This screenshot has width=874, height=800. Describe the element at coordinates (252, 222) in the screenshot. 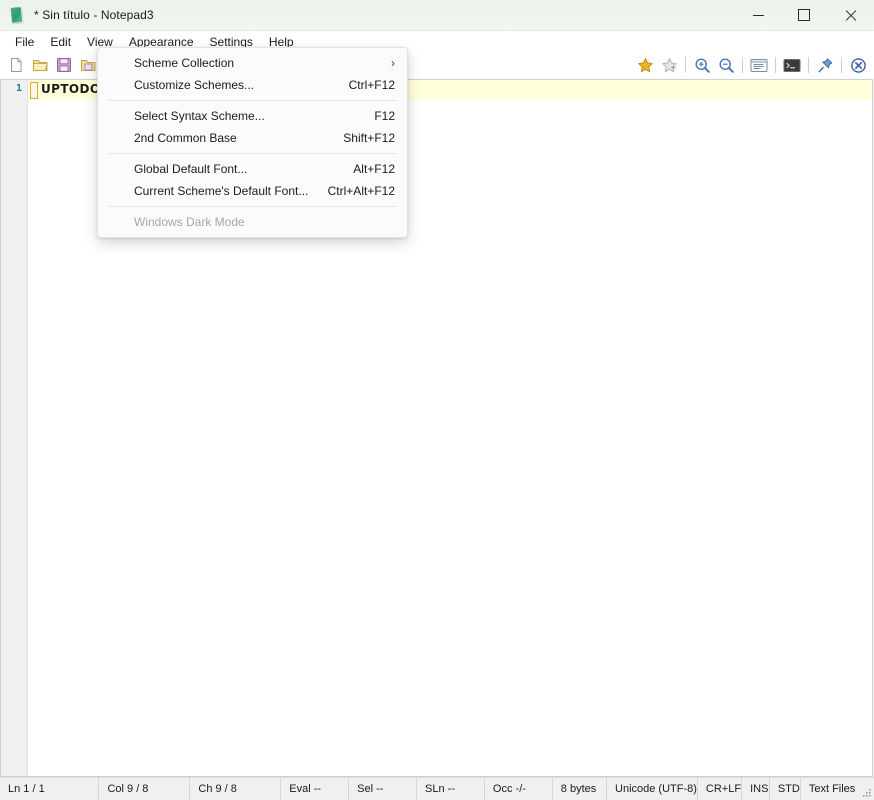

I see `menu-item-windows-dark-mode: Windows Dark Mode` at that location.